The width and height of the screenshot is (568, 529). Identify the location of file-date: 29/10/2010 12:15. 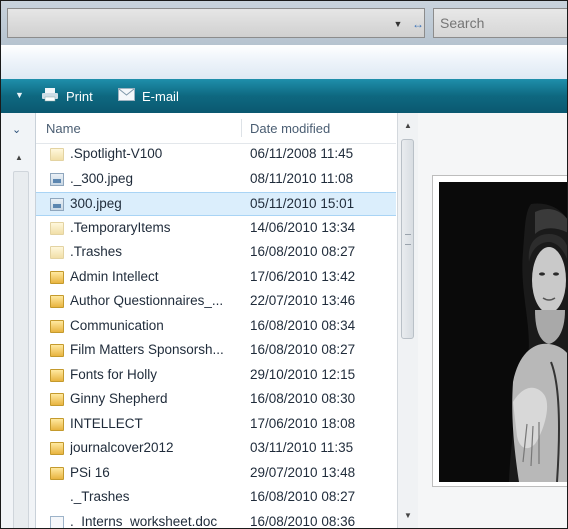
(303, 374).